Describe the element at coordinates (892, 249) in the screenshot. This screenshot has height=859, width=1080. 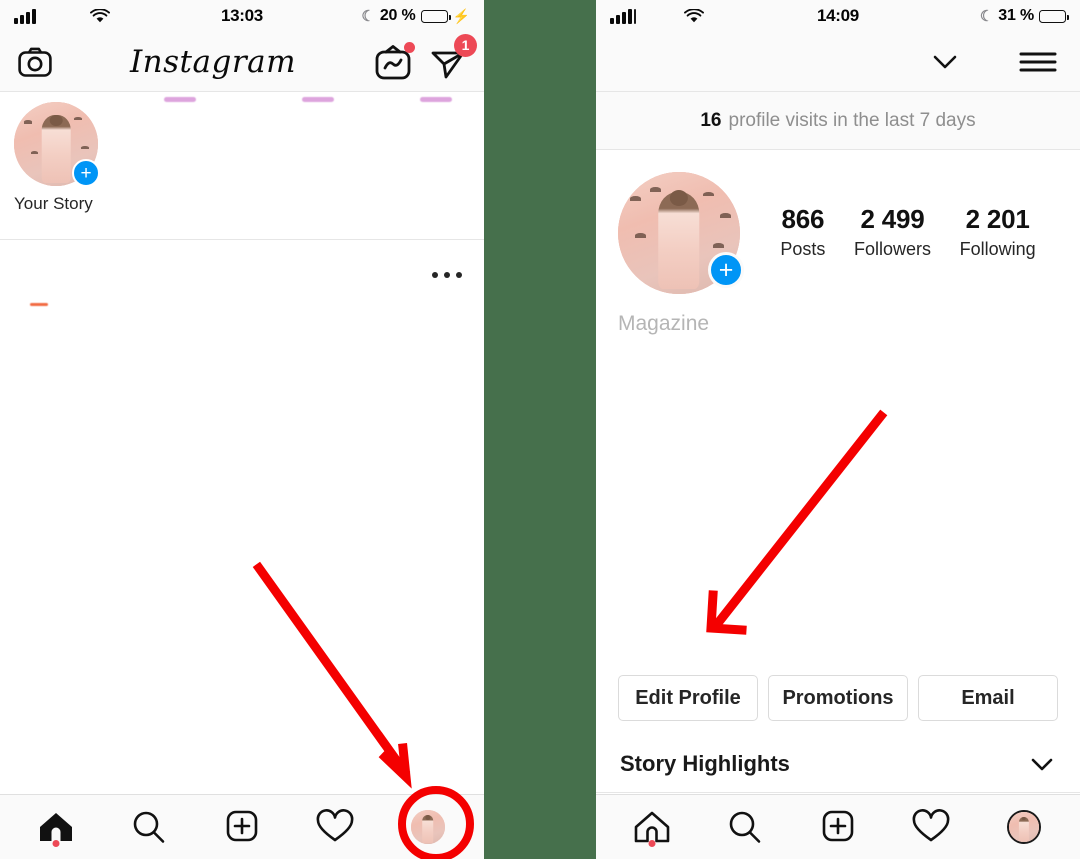
I see `stat-label: Followers` at that location.